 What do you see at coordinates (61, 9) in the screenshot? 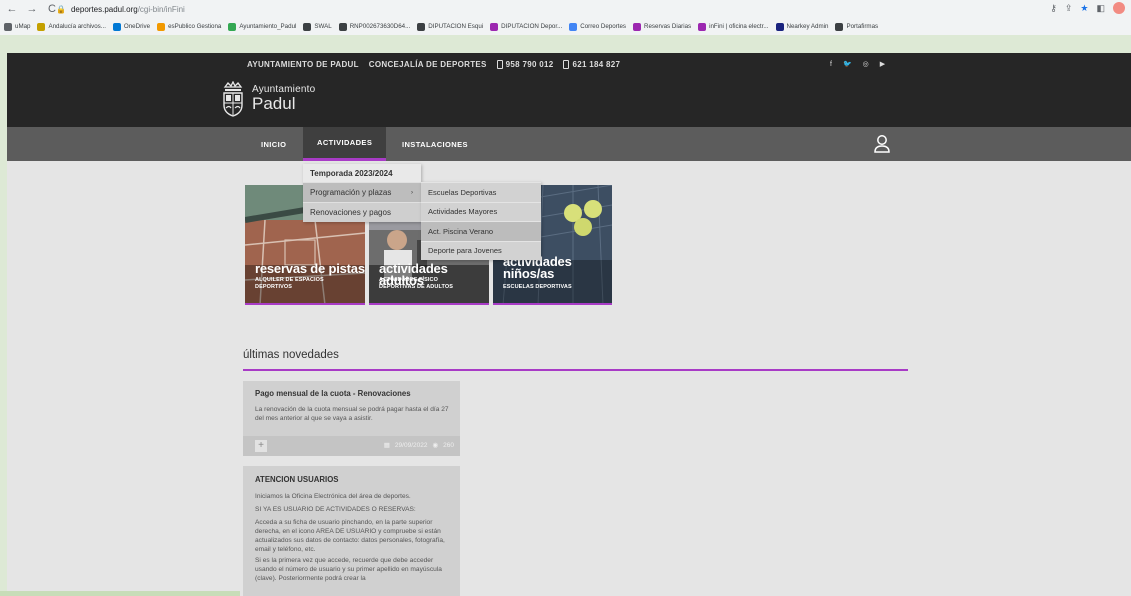
I see `lock-icon: 🔒` at bounding box center [61, 9].